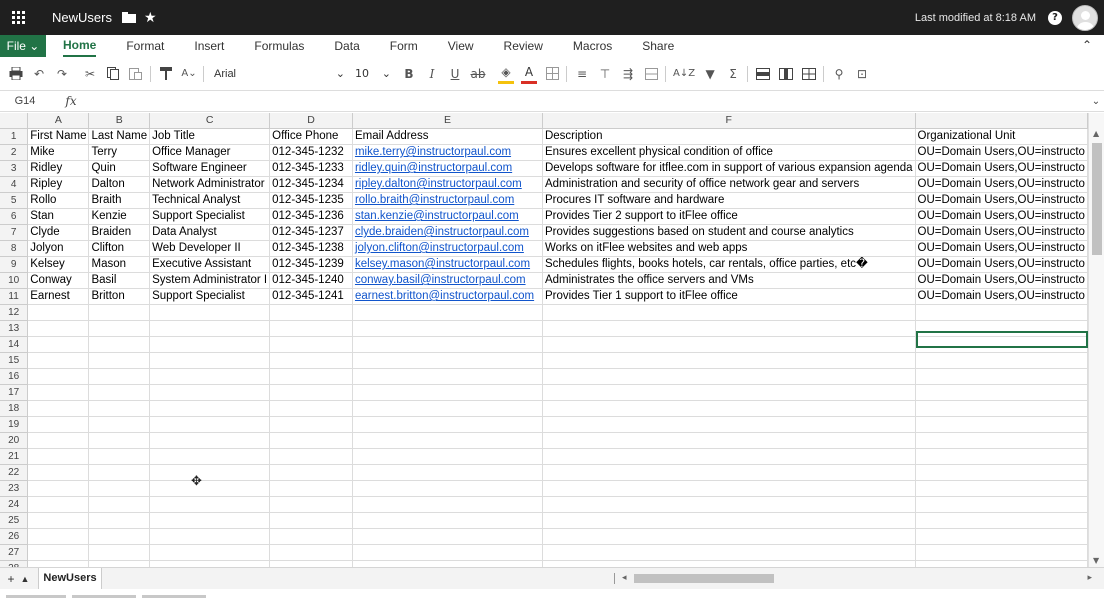  Describe the element at coordinates (62, 74) in the screenshot. I see `redo-icon: ↷` at that location.